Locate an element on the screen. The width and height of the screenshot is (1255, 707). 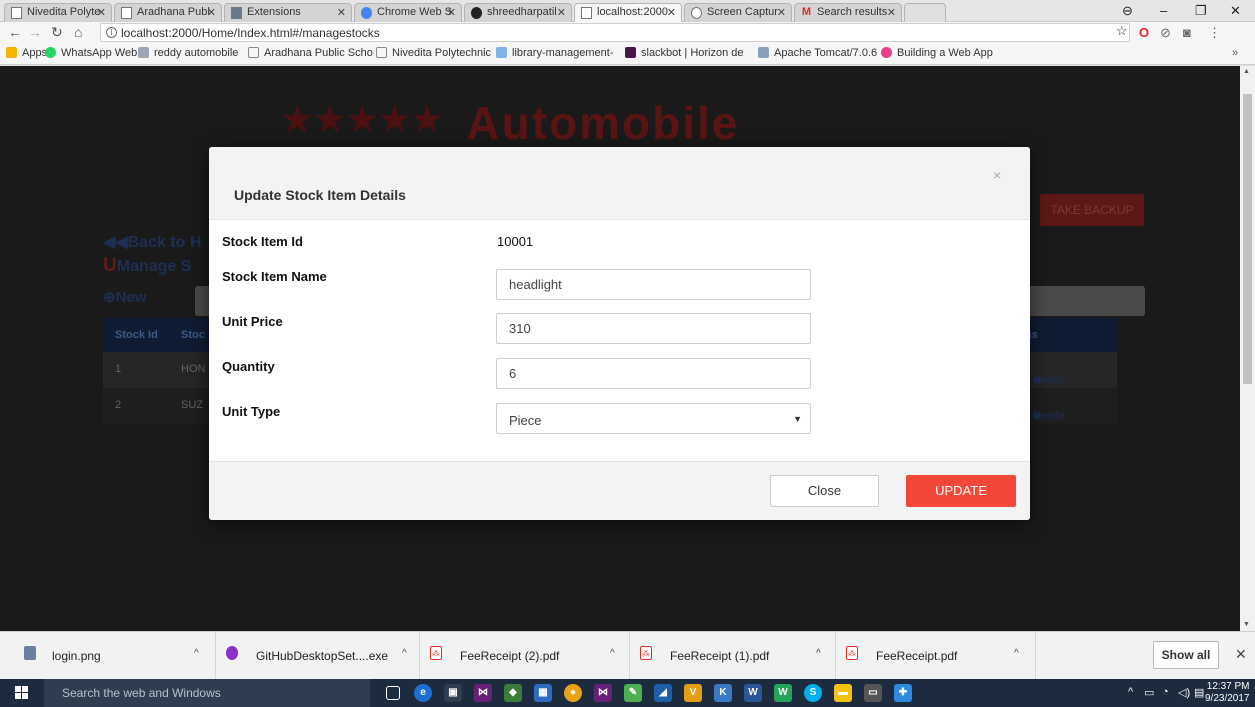
bookmark-webapp: Building a Web App is located at coordinates (937, 53).